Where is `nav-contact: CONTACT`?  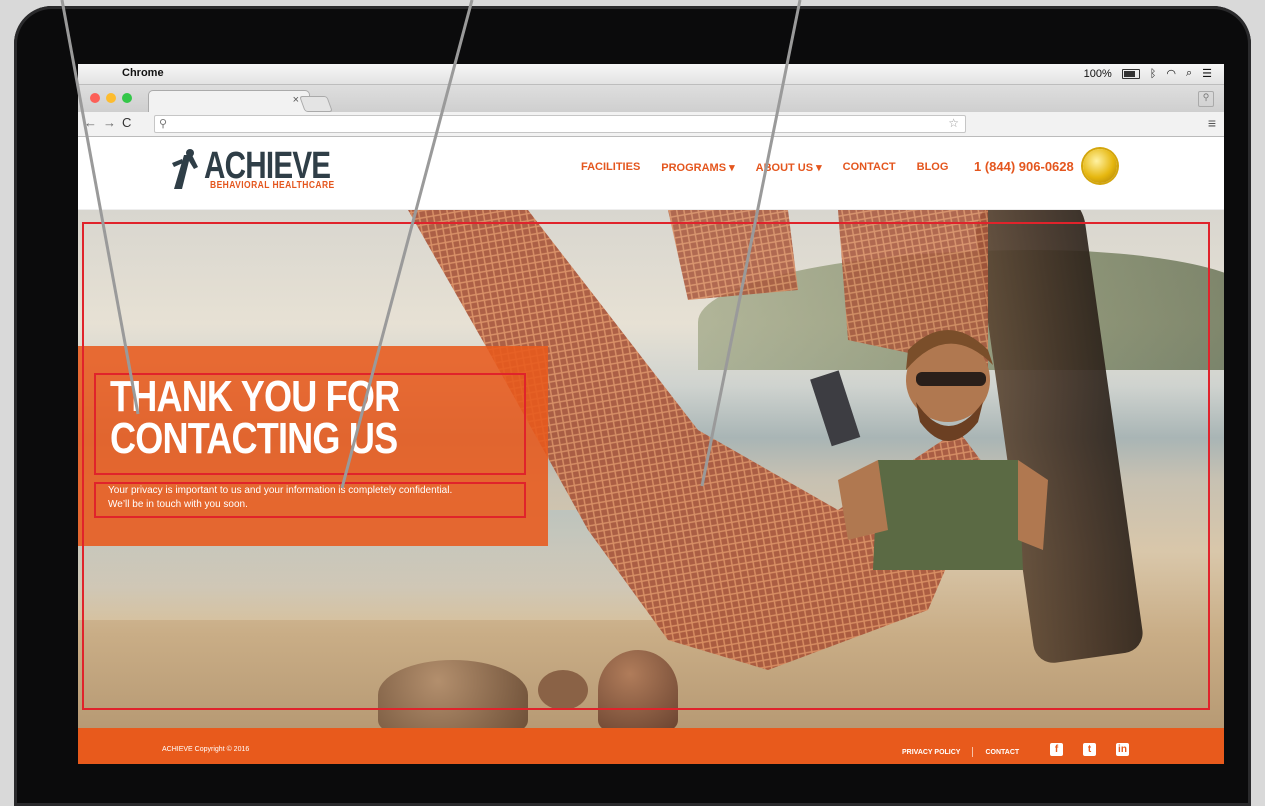 nav-contact: CONTACT is located at coordinates (869, 167).